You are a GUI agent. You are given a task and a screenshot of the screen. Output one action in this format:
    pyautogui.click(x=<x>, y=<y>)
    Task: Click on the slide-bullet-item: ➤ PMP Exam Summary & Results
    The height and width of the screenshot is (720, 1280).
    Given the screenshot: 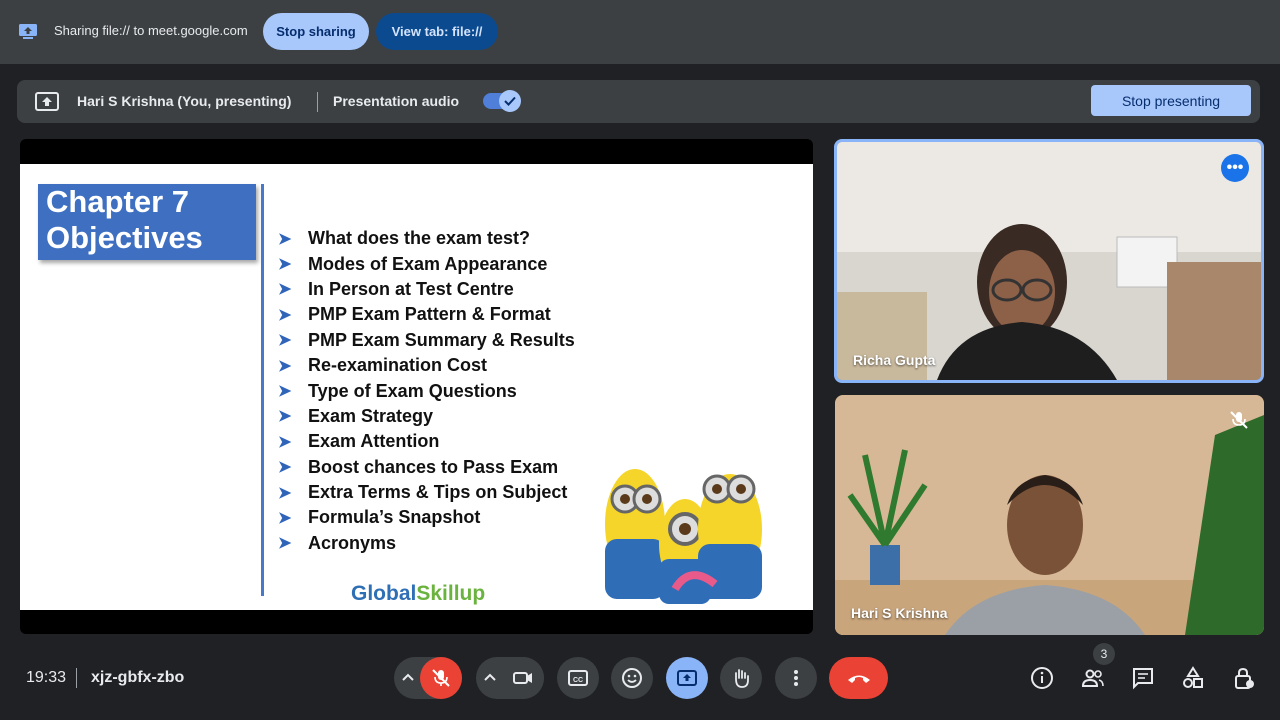 What is the action you would take?
    pyautogui.click(x=426, y=340)
    